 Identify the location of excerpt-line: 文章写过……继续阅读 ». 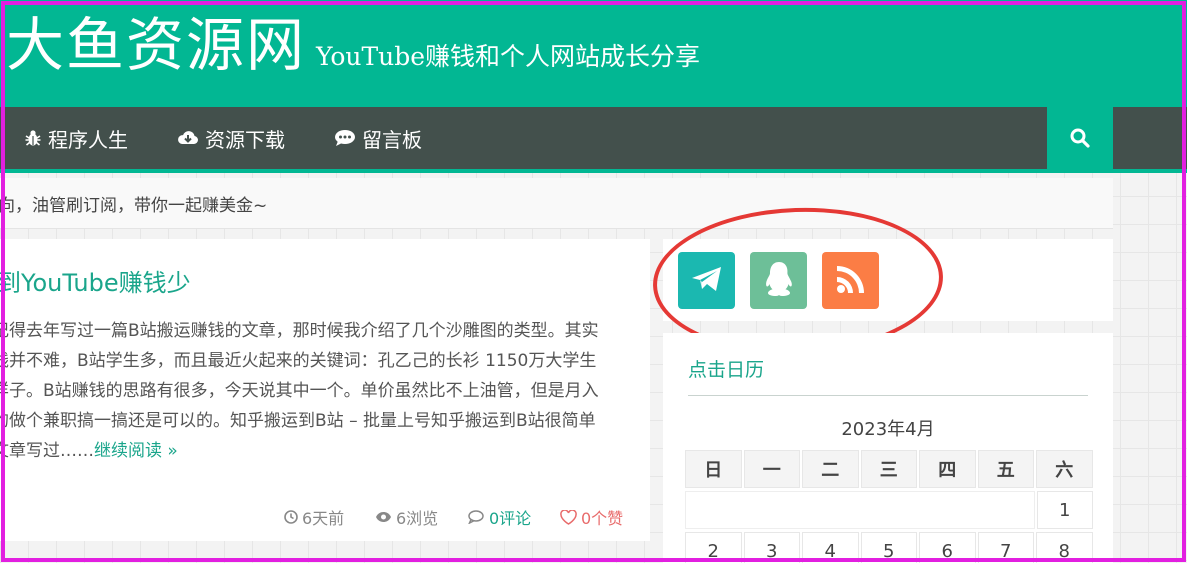
(321, 451).